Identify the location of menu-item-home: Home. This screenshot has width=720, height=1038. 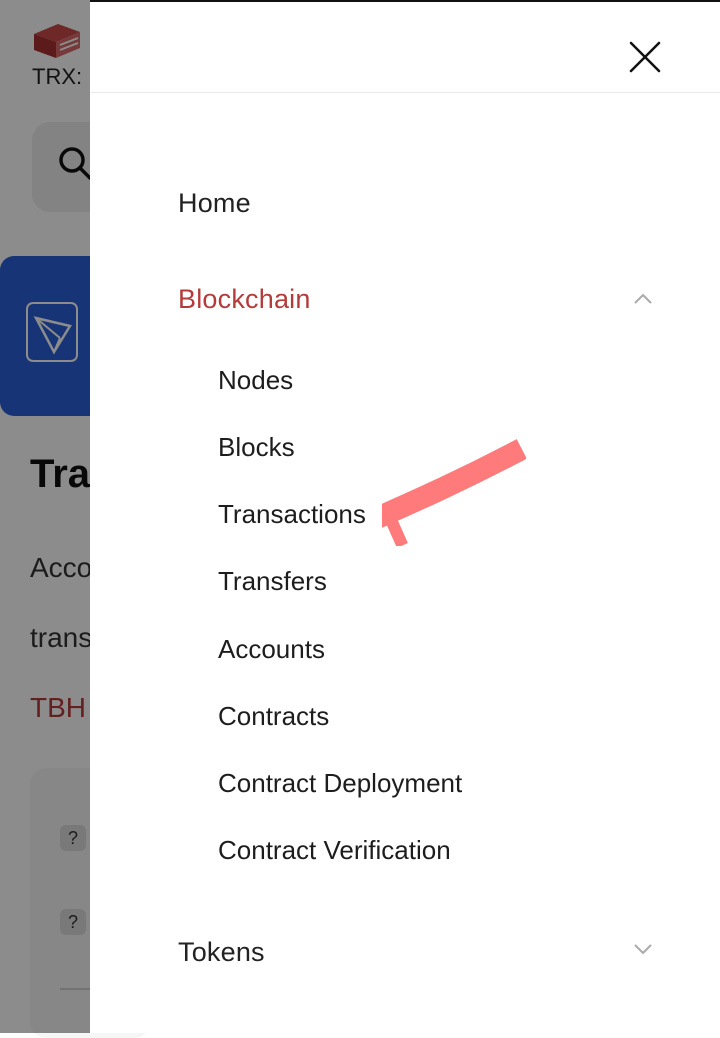
(214, 203).